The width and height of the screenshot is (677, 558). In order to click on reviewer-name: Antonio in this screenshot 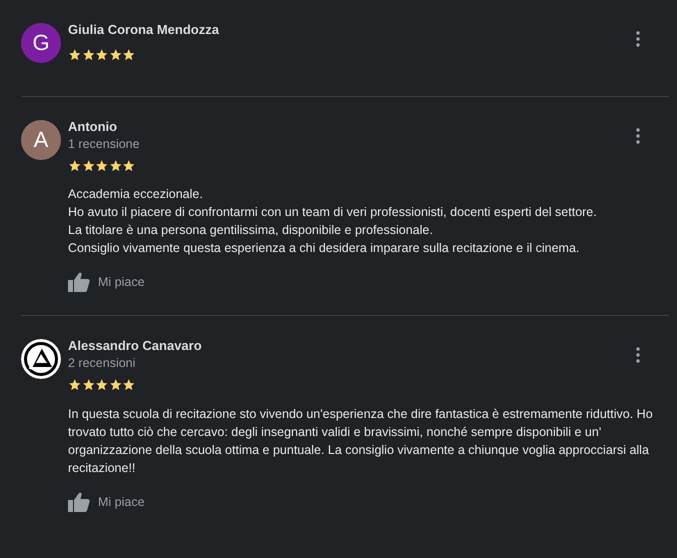, I will do `click(93, 126)`.